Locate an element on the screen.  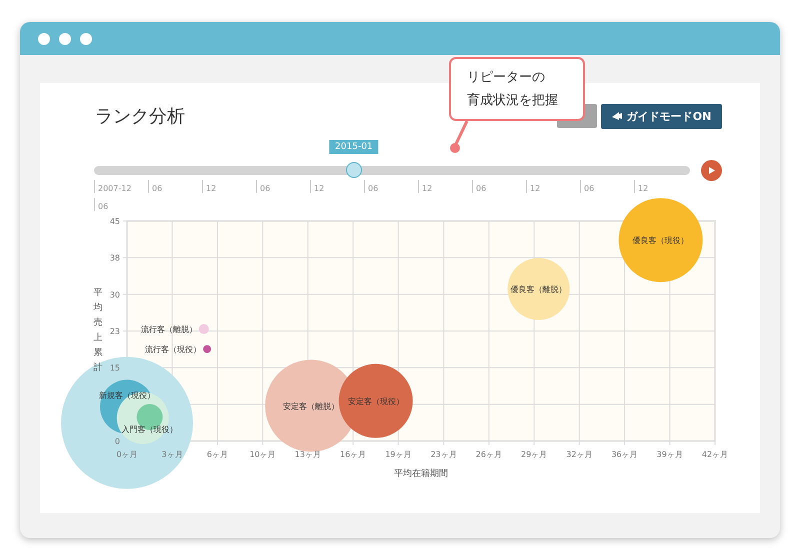
bubble-label: 優良客（離脱） is located at coordinates (538, 289).